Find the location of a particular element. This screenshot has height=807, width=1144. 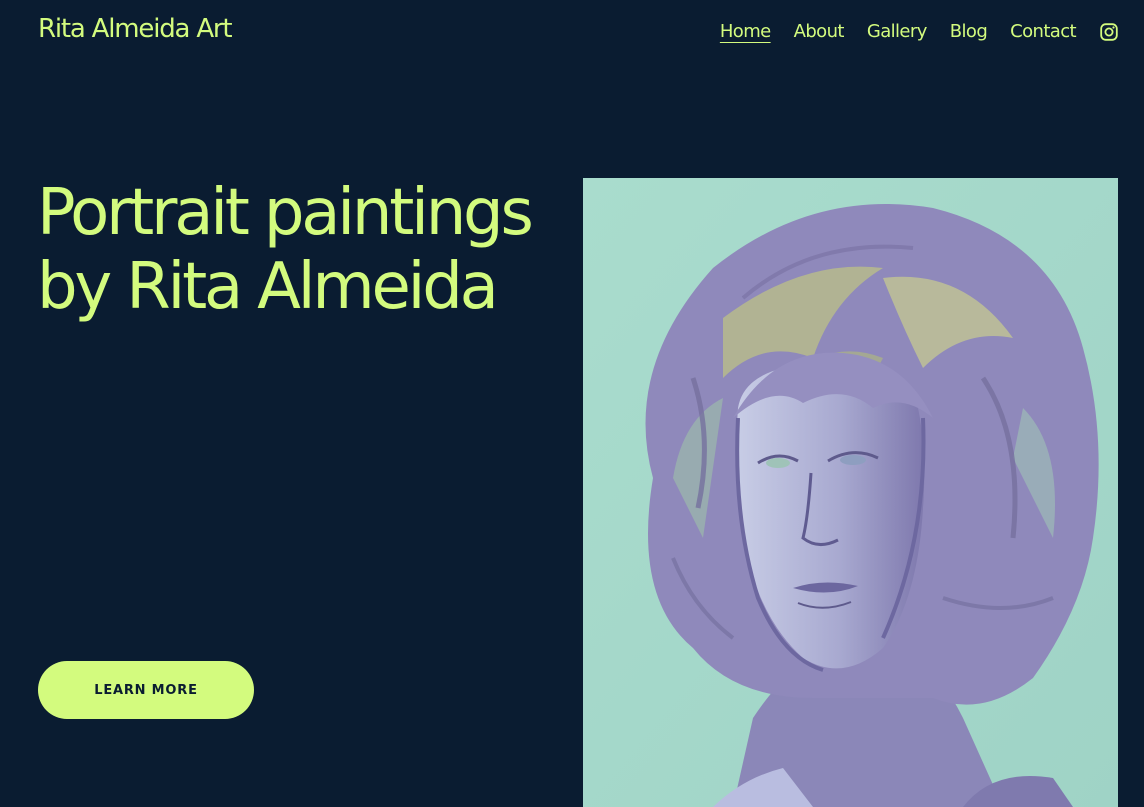

main-nav: Home About Gallery Blog Contact is located at coordinates (919, 32).